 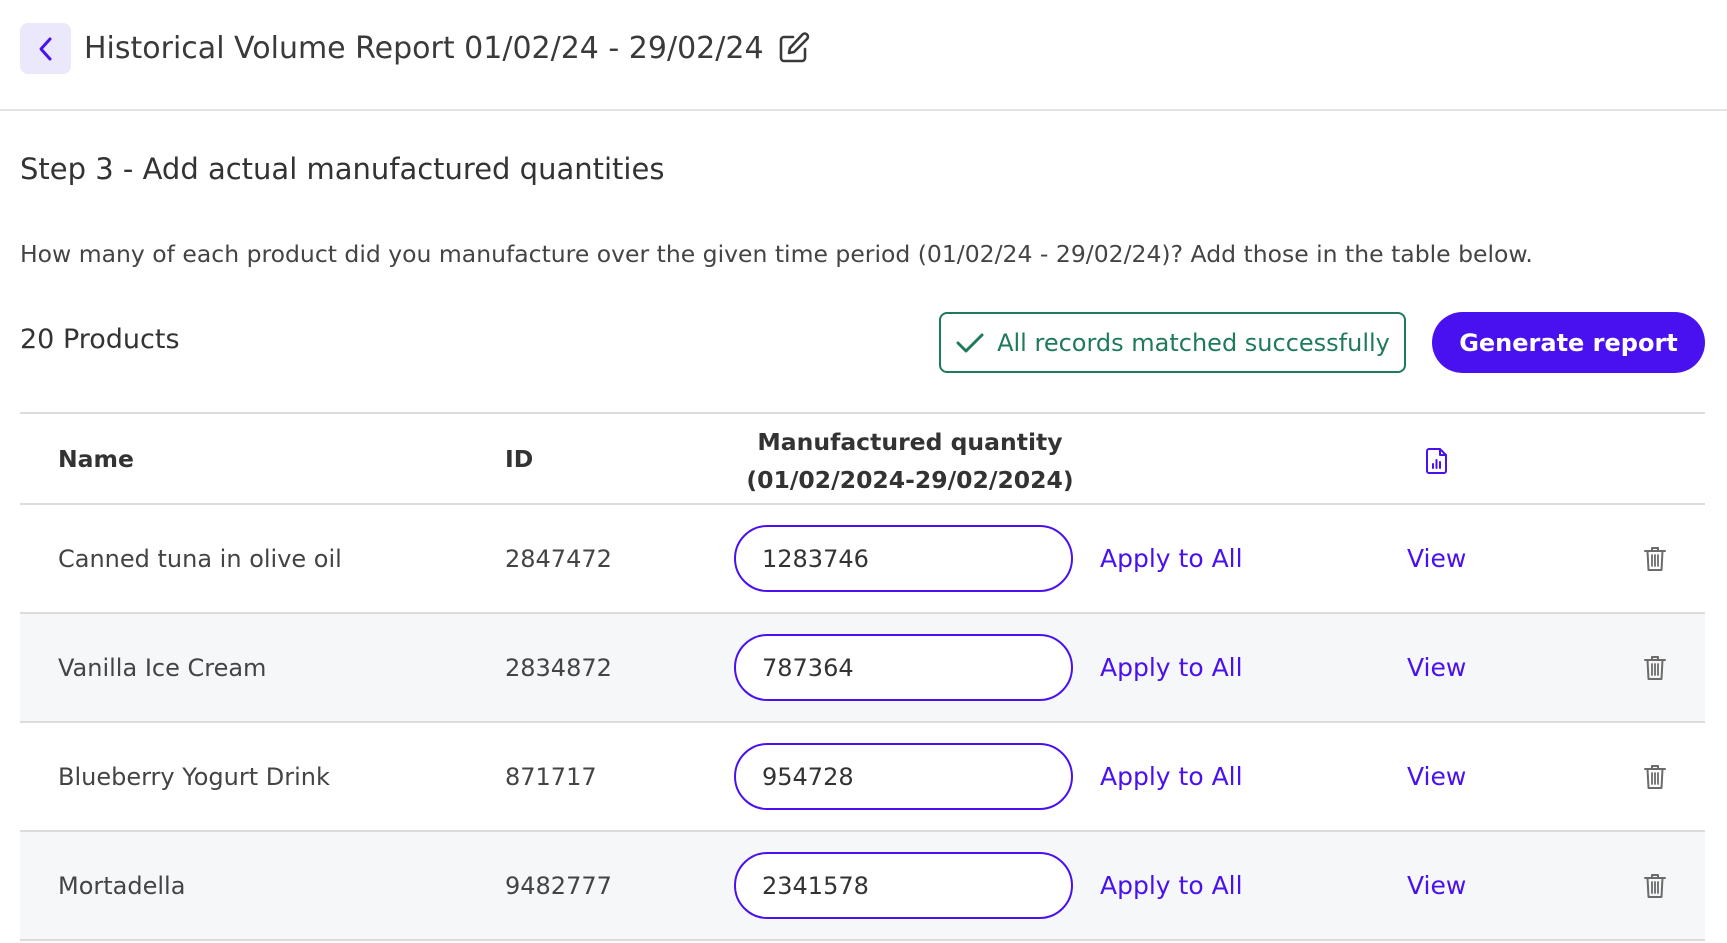 I want to click on table-row: Mortadella 9482777 Apply to All View, so click(x=862, y=886).